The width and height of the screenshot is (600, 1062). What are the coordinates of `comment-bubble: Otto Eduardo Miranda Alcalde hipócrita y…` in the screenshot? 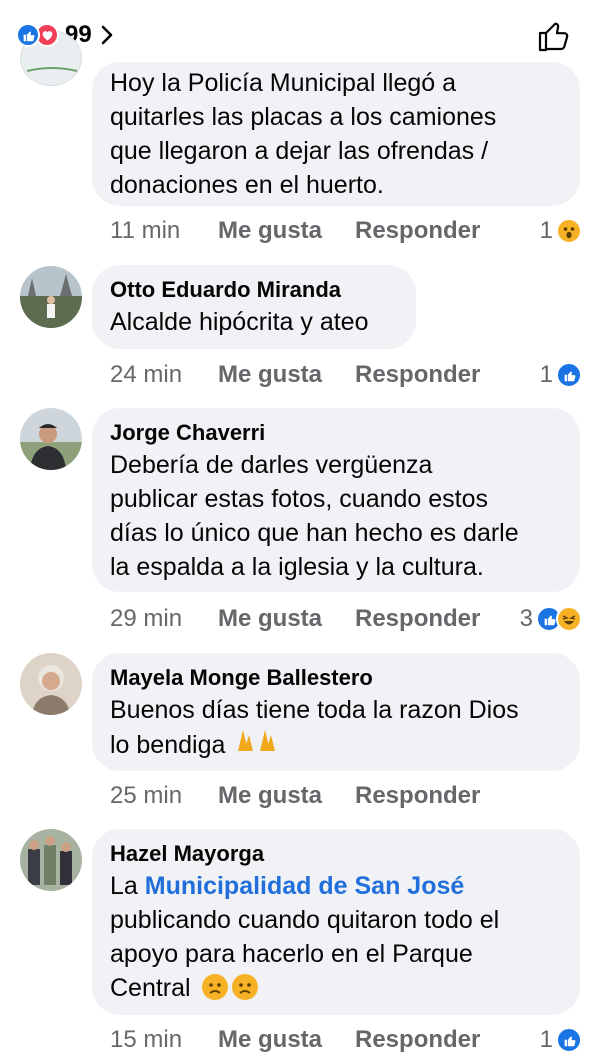 It's located at (254, 307).